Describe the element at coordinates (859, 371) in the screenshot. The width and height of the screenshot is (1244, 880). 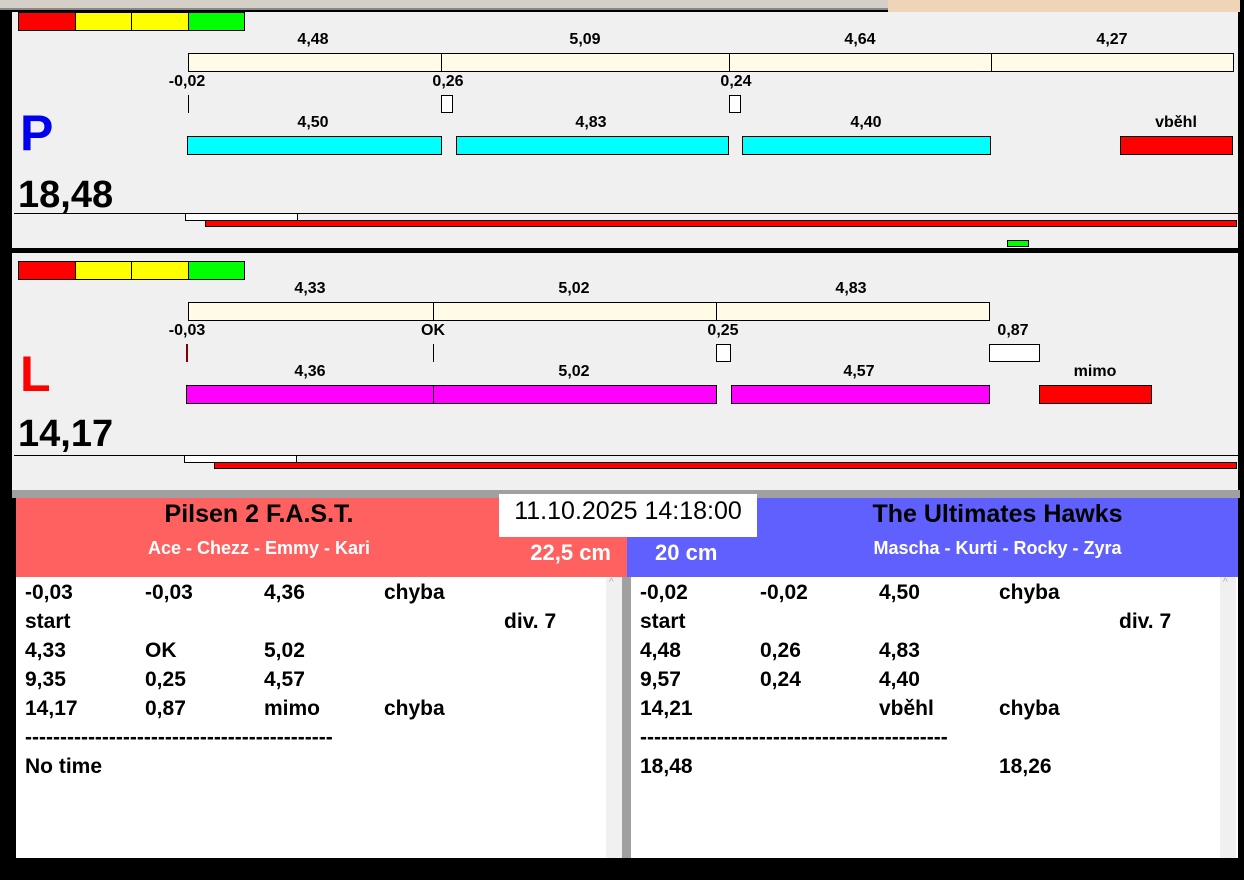
I see `dog-time-label: 4,57` at that location.